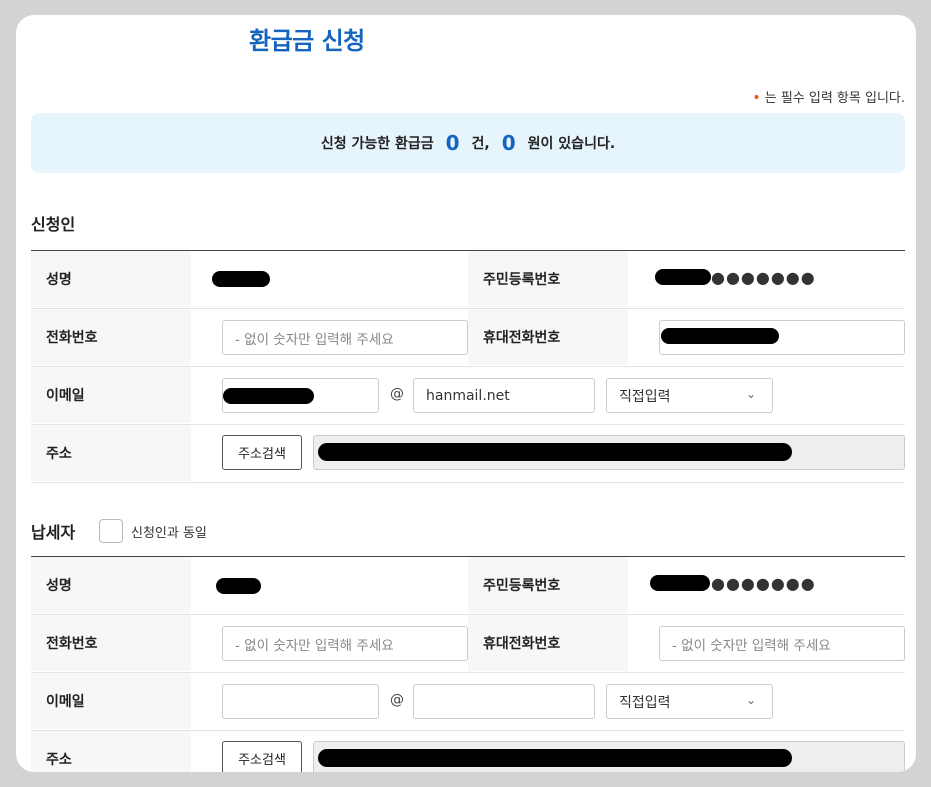 Image resolution: width=931 pixels, height=787 pixels. What do you see at coordinates (111, 585) in the screenshot?
I see `taxpayer-name-label: 성명` at bounding box center [111, 585].